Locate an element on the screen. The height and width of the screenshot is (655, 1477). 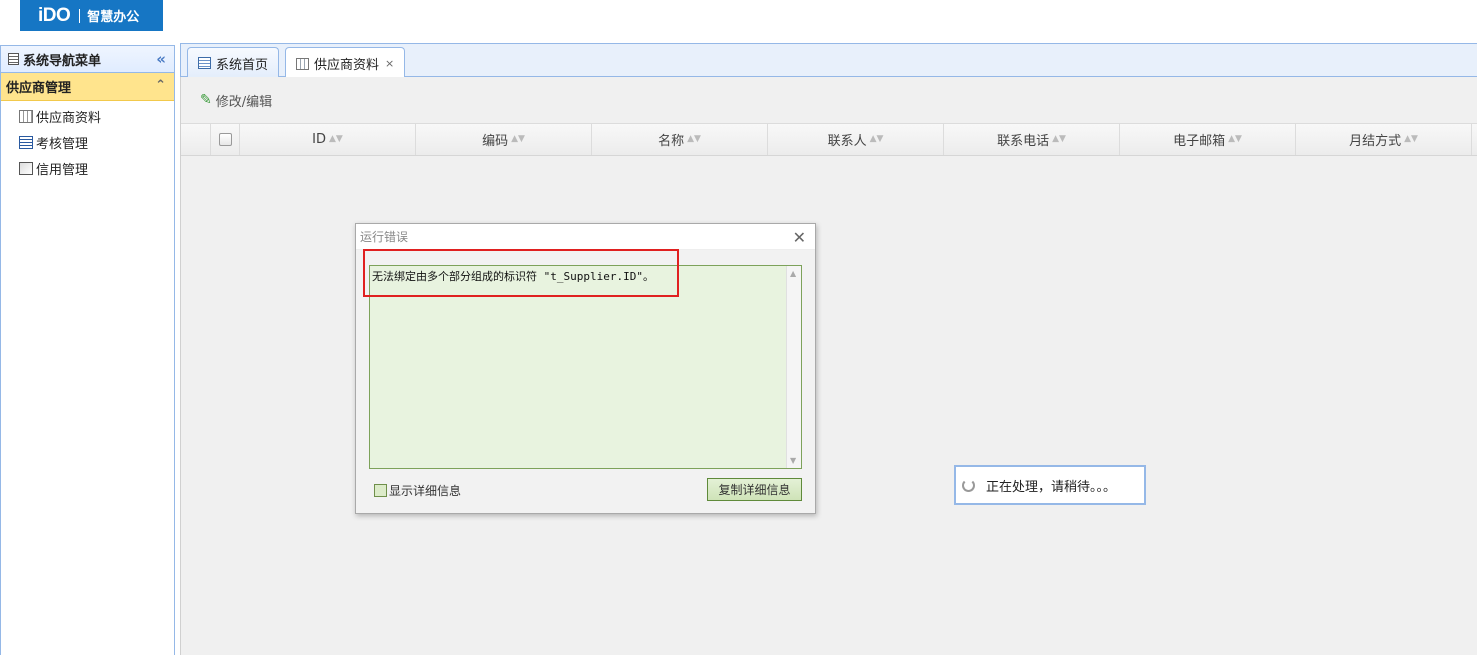
sidebar-item-assessment: 考核管理 is located at coordinates (87, 142).